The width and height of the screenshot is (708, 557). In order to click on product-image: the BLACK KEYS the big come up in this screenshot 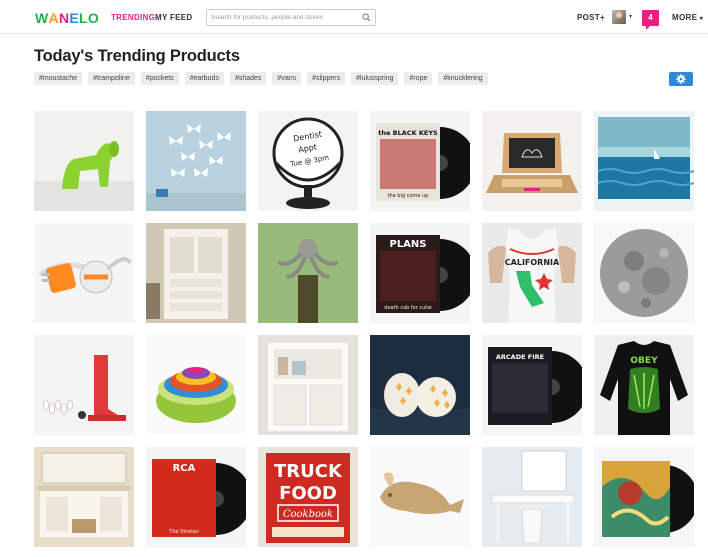, I will do `click(420, 161)`.